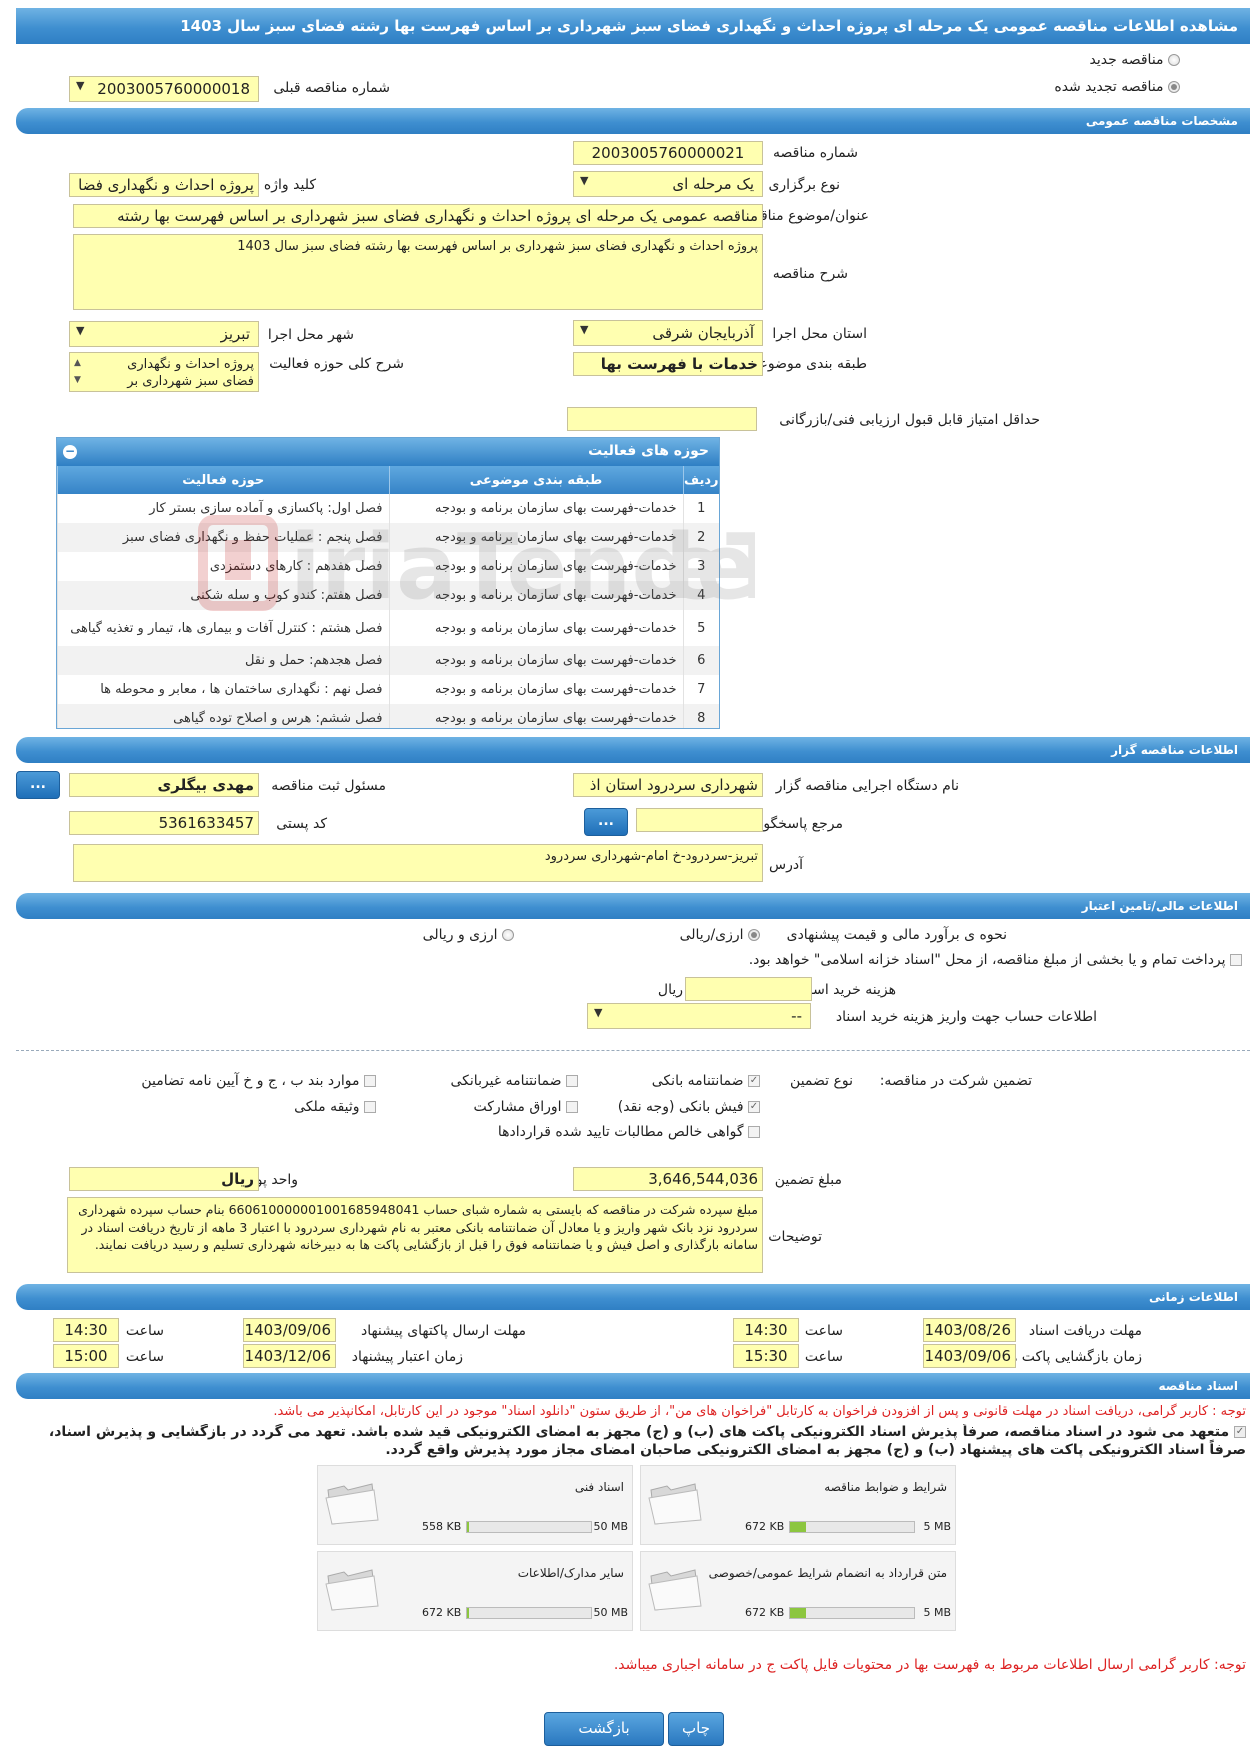 The height and width of the screenshot is (1751, 1250). I want to click on divider, so click(633, 1050).